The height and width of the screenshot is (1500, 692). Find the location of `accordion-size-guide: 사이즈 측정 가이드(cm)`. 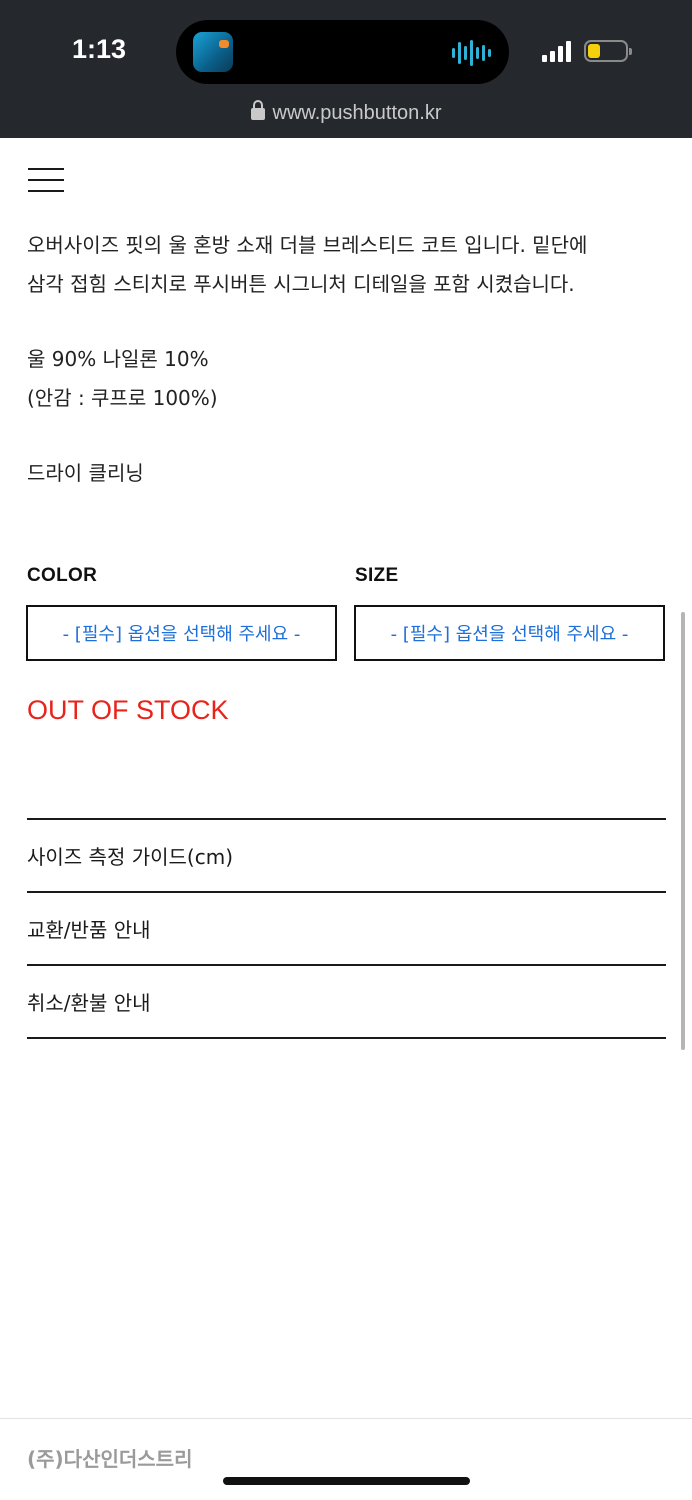

accordion-size-guide: 사이즈 측정 가이드(cm) is located at coordinates (346, 856).